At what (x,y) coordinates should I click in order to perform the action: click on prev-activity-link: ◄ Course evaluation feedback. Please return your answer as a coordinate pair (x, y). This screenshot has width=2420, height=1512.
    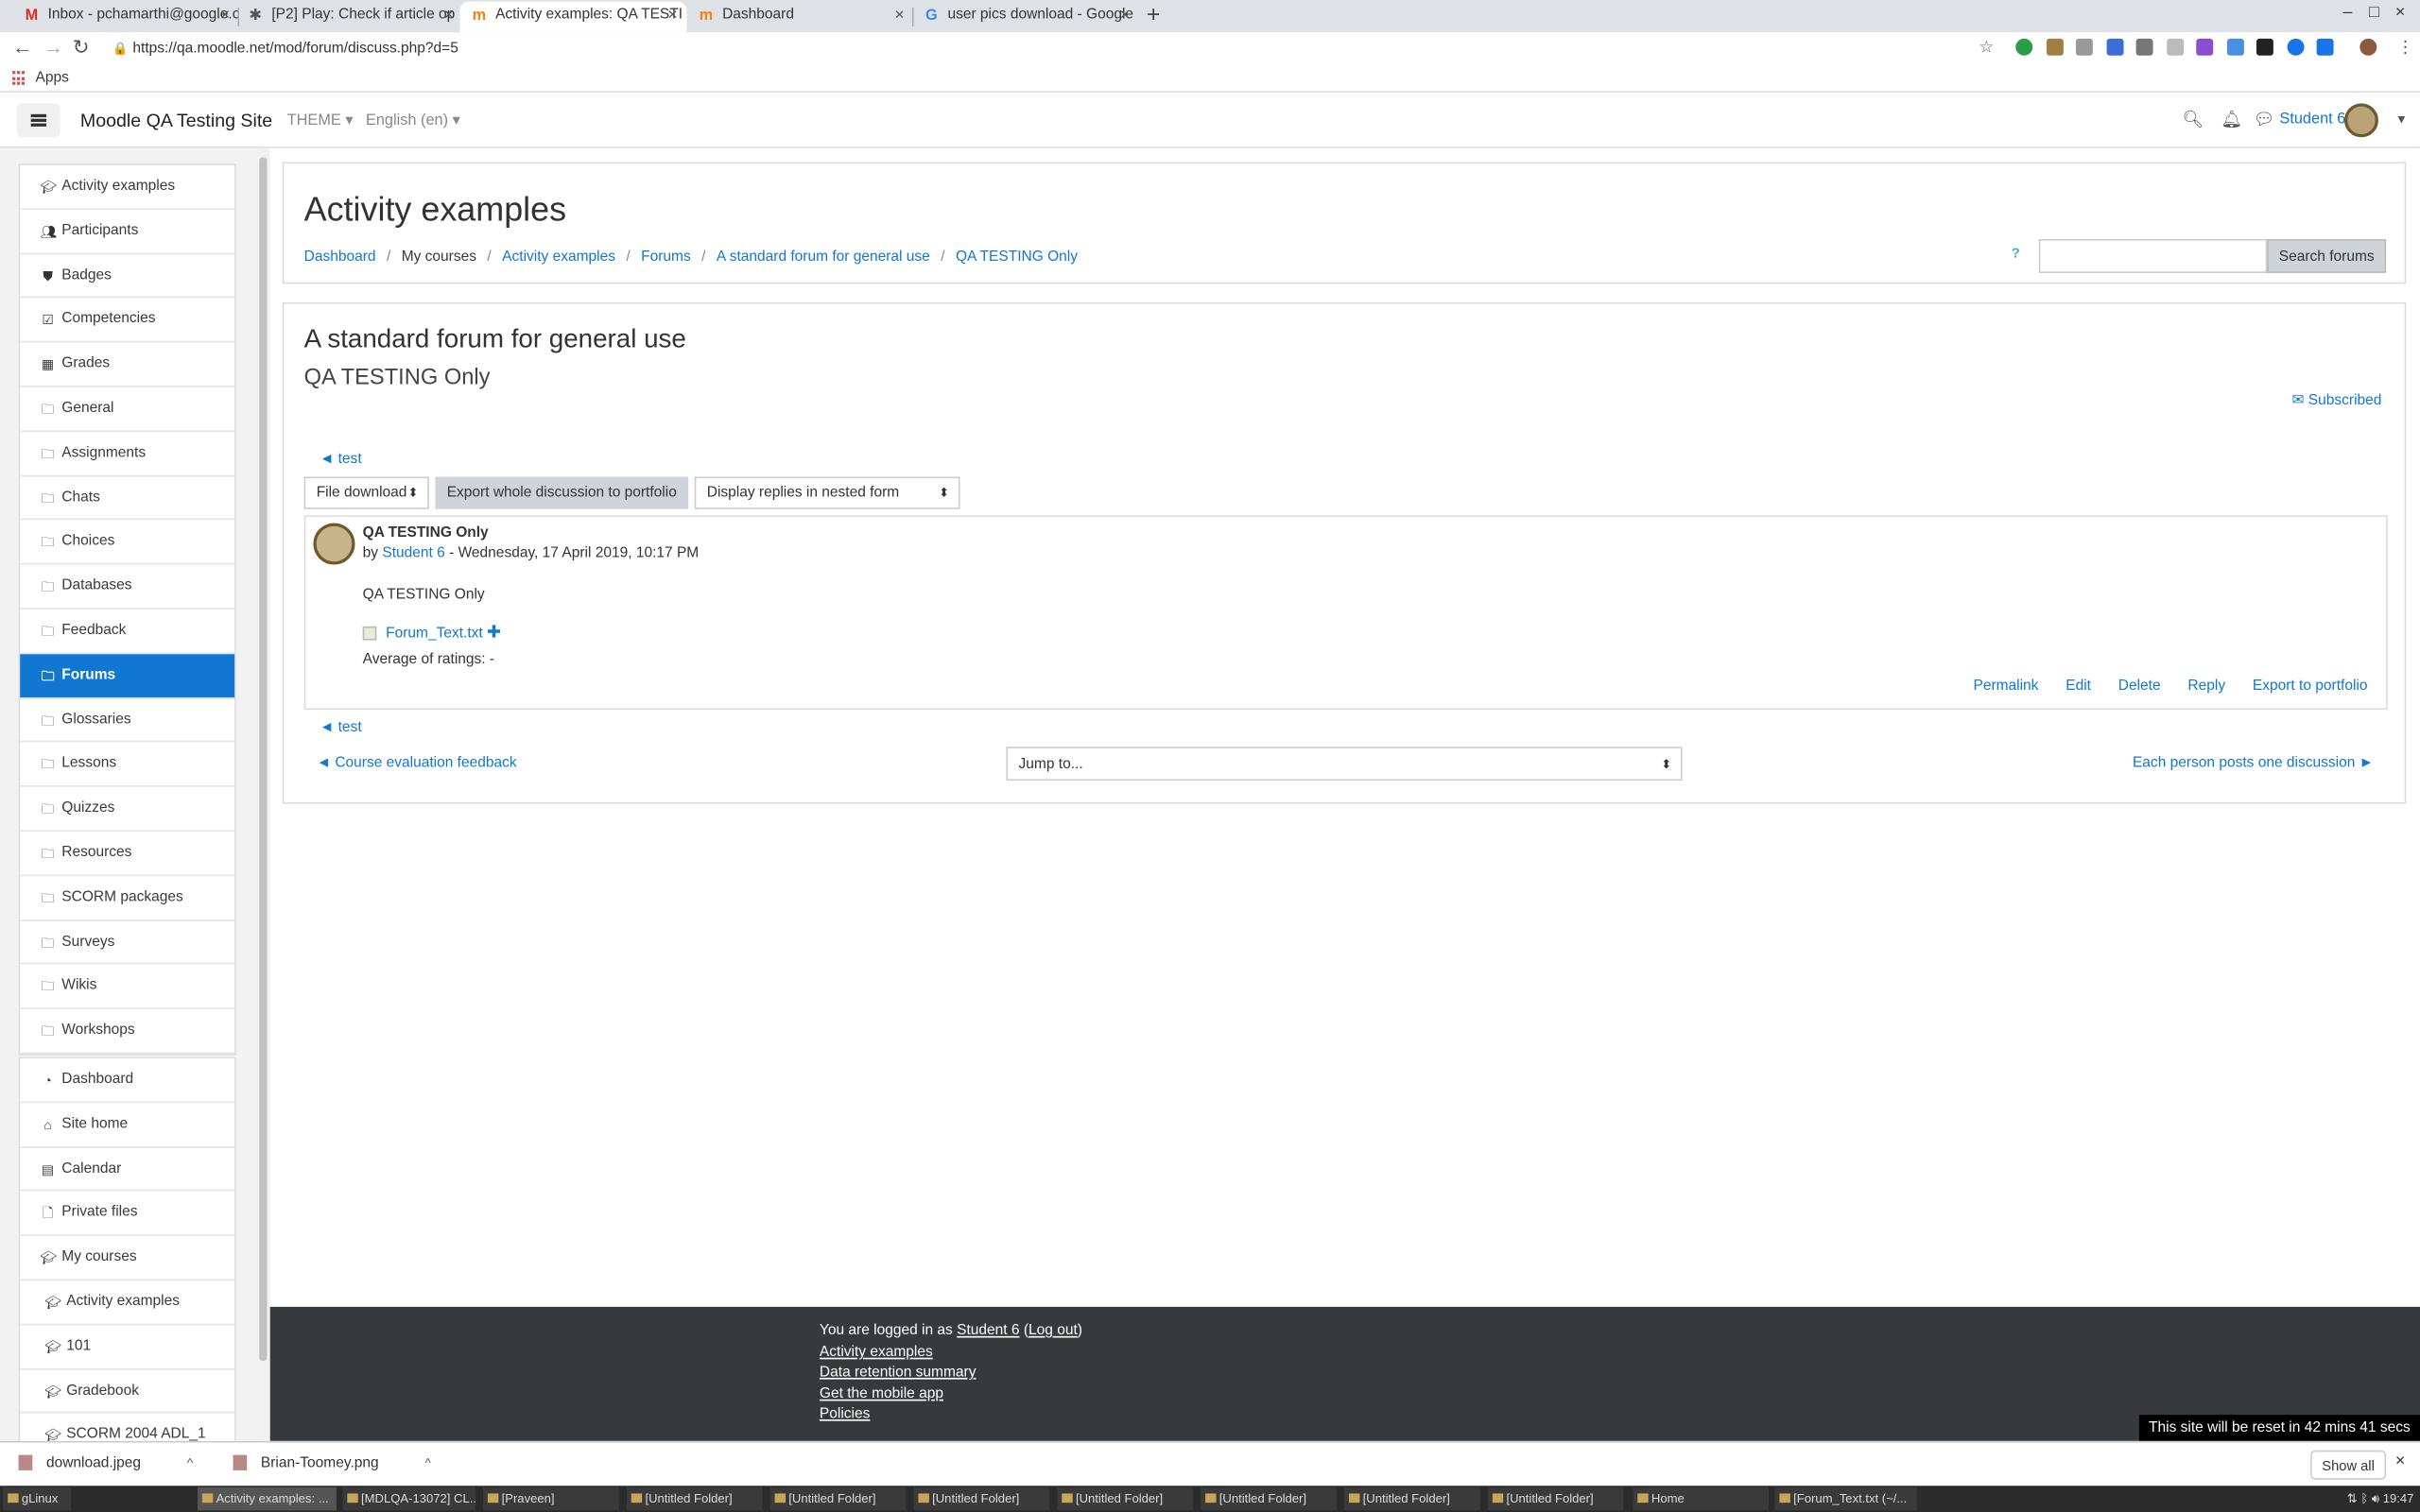
    Looking at the image, I should click on (417, 762).